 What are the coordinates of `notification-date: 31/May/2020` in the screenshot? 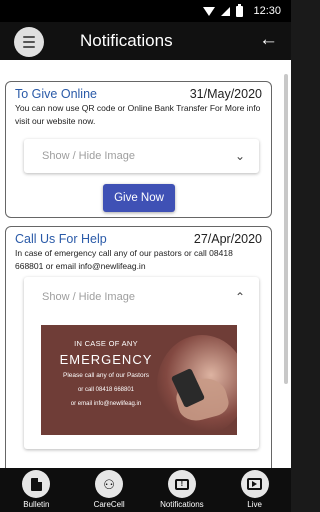 It's located at (225, 94).